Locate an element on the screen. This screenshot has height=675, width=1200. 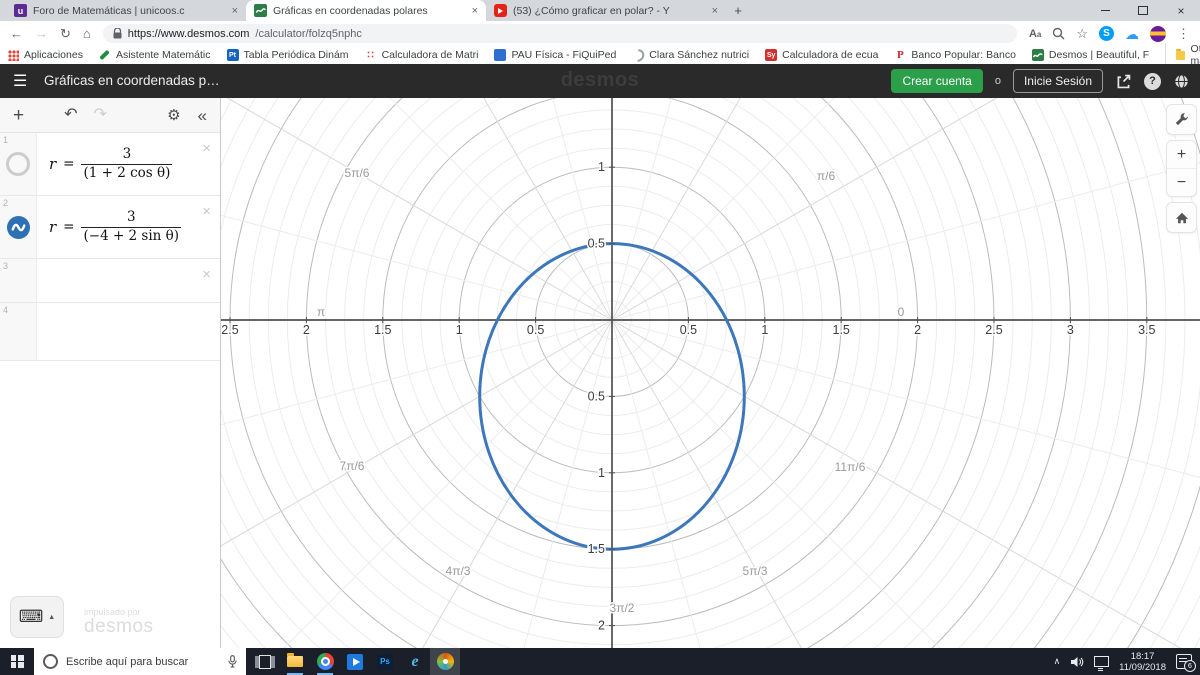
share-icon is located at coordinates (1123, 81).